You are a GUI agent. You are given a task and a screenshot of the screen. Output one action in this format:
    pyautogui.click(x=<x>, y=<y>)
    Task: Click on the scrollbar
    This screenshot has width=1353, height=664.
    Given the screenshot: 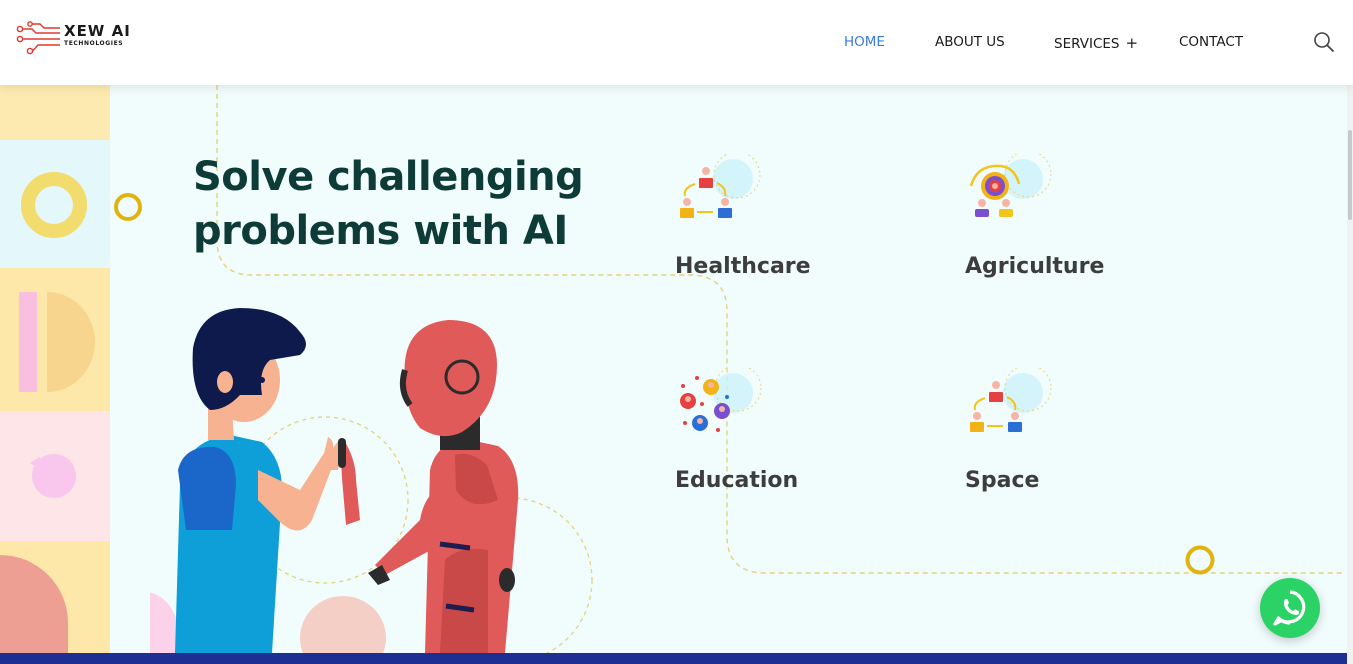 What is the action you would take?
    pyautogui.click(x=1350, y=374)
    